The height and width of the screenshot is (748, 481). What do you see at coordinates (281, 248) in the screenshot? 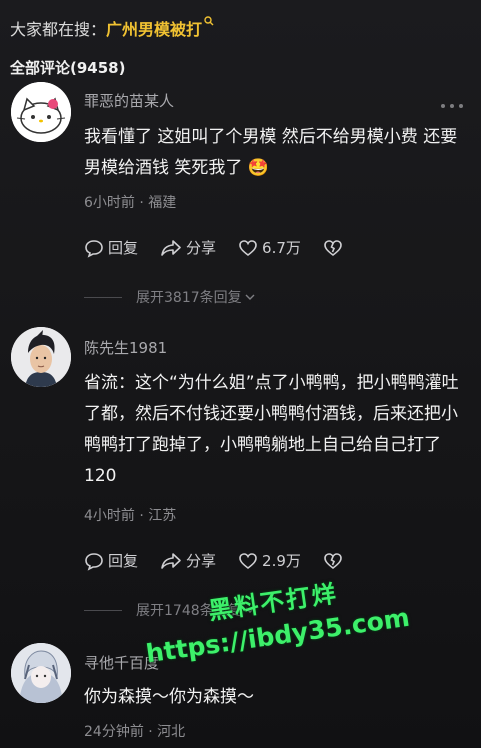
I see `like-count: 6.7万` at bounding box center [281, 248].